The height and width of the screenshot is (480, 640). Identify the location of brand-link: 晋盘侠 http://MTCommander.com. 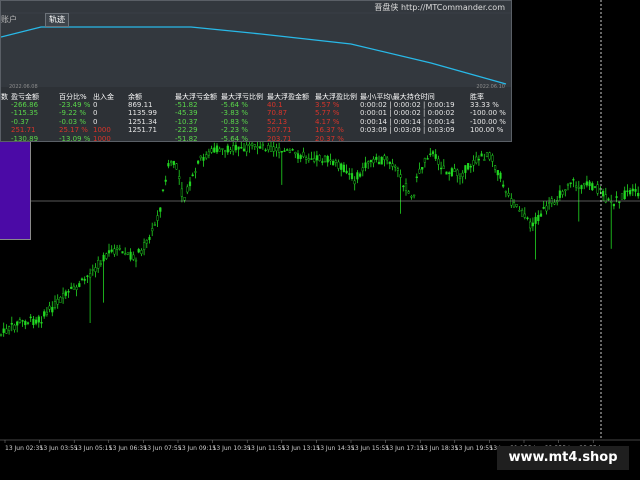
(439, 7).